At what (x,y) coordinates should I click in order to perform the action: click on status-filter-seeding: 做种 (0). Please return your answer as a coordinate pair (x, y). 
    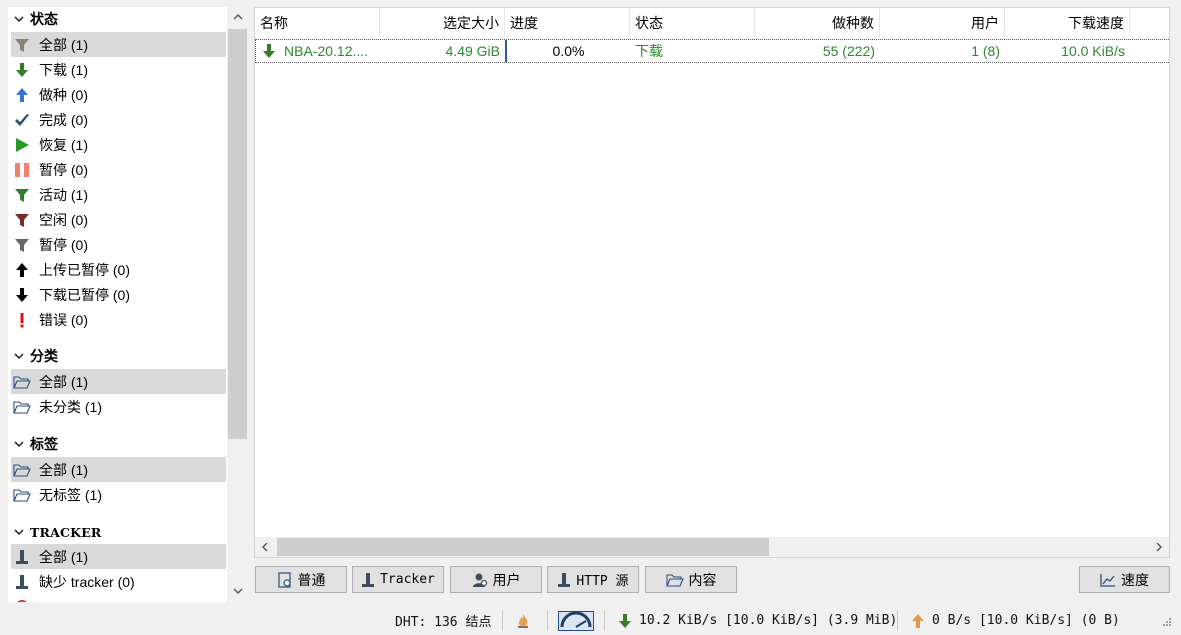
    Looking at the image, I should click on (118, 94).